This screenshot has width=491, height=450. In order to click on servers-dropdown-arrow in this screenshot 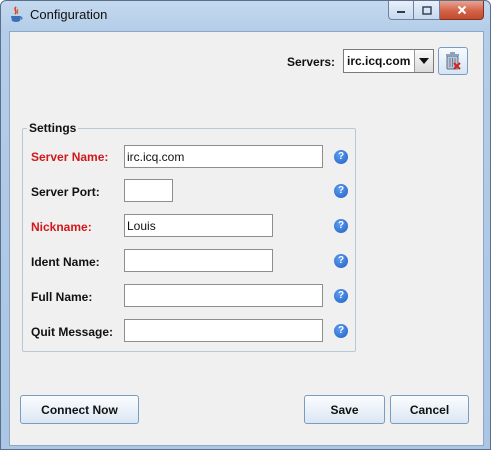, I will do `click(423, 61)`.